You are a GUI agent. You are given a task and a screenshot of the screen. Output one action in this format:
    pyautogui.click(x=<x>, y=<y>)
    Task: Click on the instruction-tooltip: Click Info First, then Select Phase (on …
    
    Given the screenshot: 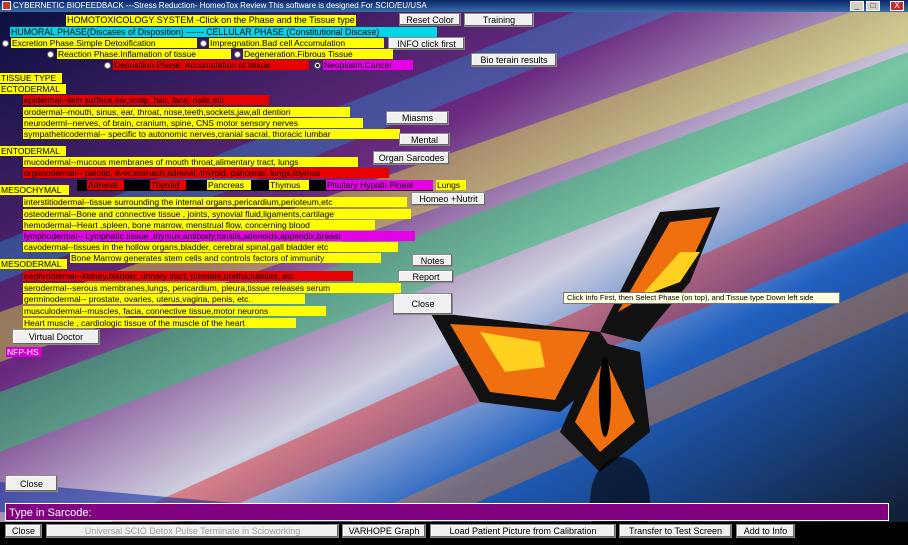 What is the action you would take?
    pyautogui.click(x=701, y=298)
    